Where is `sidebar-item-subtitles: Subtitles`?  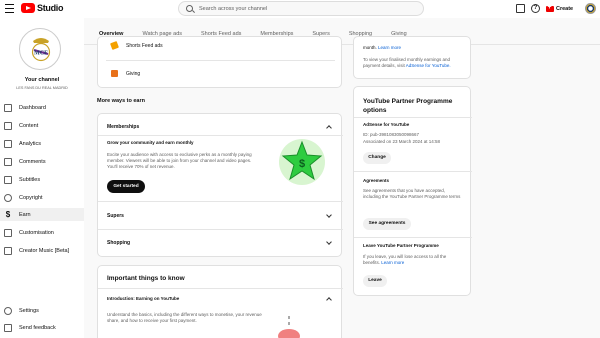
sidebar-item-subtitles: Subtitles is located at coordinates (42, 179).